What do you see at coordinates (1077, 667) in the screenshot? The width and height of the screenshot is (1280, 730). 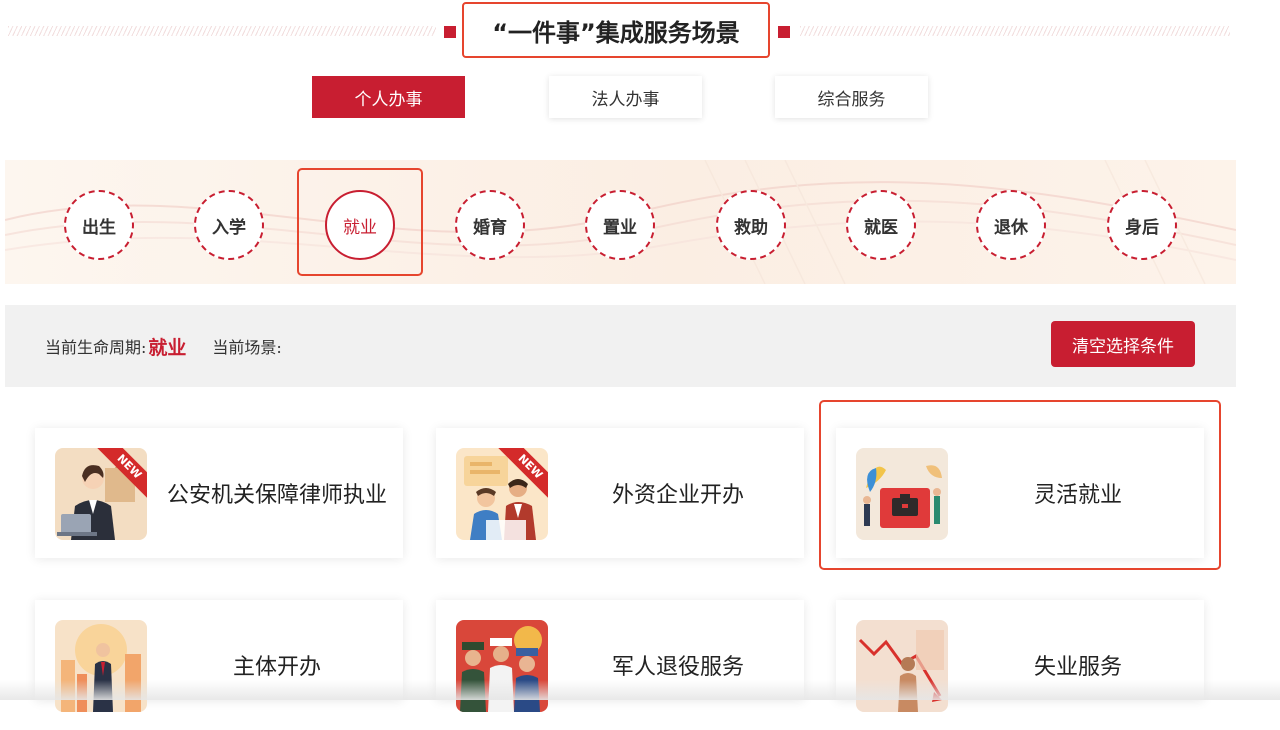 I see `card-label: 失业服务` at bounding box center [1077, 667].